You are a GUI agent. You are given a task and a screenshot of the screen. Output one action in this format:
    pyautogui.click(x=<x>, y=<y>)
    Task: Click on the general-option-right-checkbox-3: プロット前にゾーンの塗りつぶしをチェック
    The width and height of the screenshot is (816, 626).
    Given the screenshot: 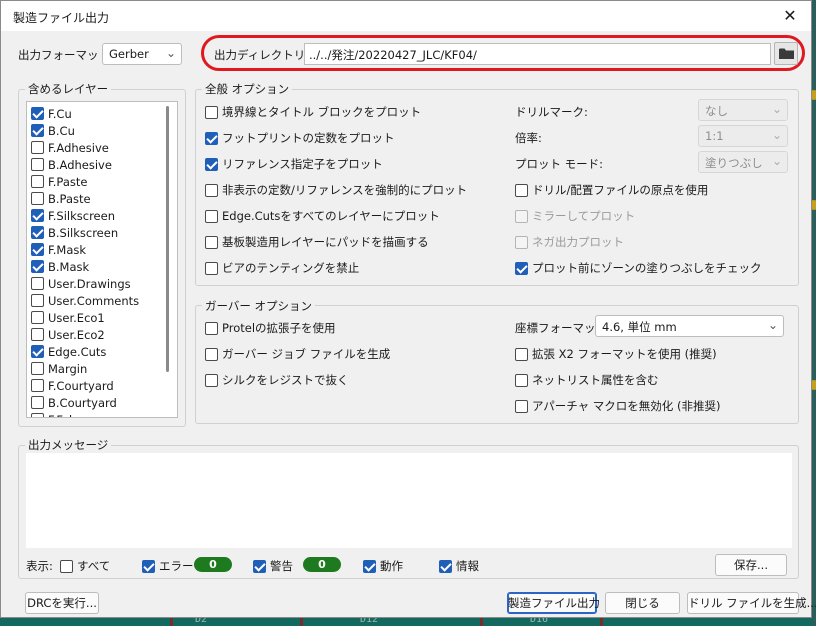 What is the action you would take?
    pyautogui.click(x=638, y=268)
    